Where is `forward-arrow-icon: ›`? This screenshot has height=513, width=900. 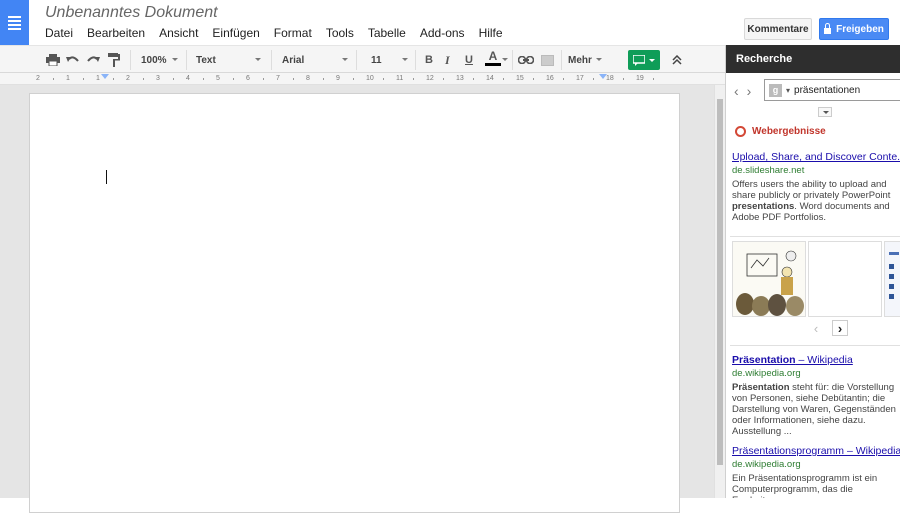
forward-arrow-icon: › is located at coordinates (749, 91).